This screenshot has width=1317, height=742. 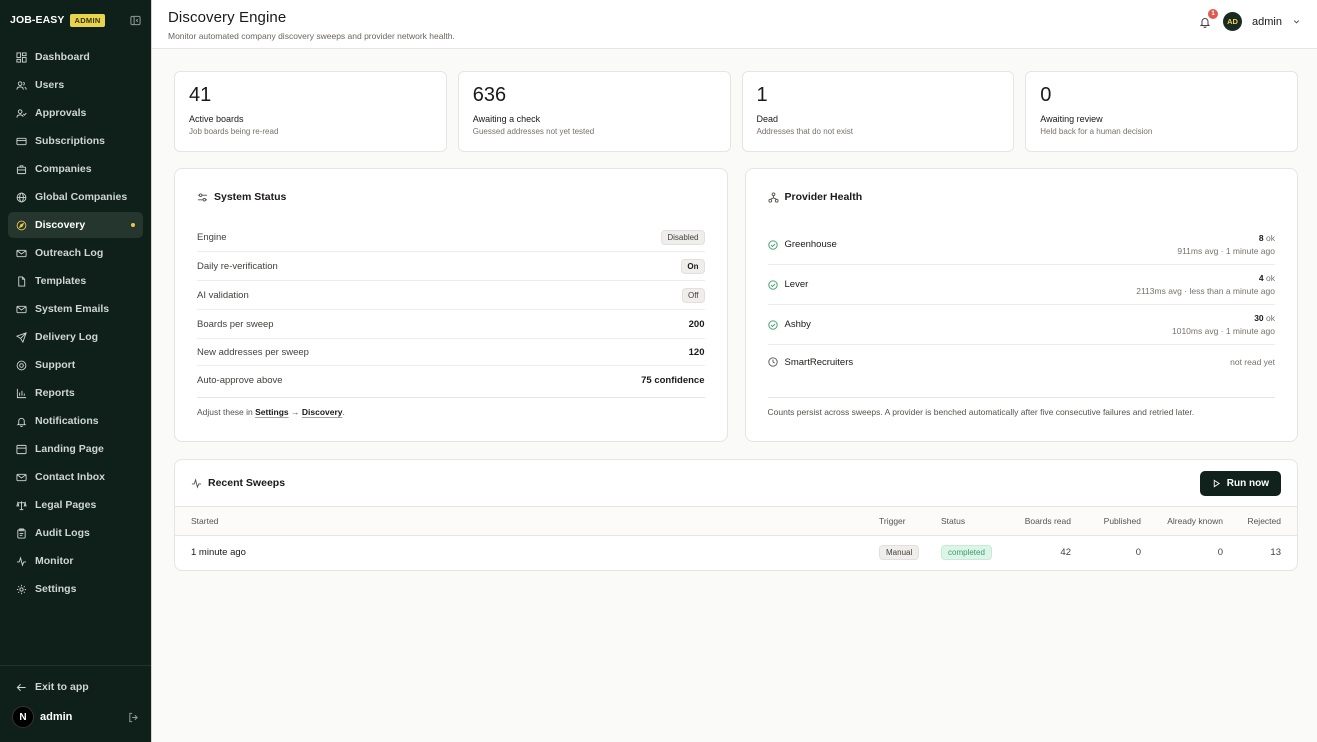 I want to click on sweep-boards-read: 42, so click(x=1065, y=553).